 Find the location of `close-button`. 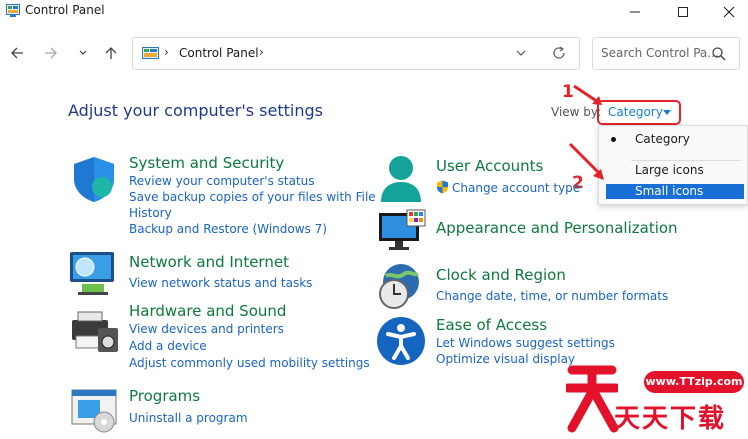

close-button is located at coordinates (727, 12).